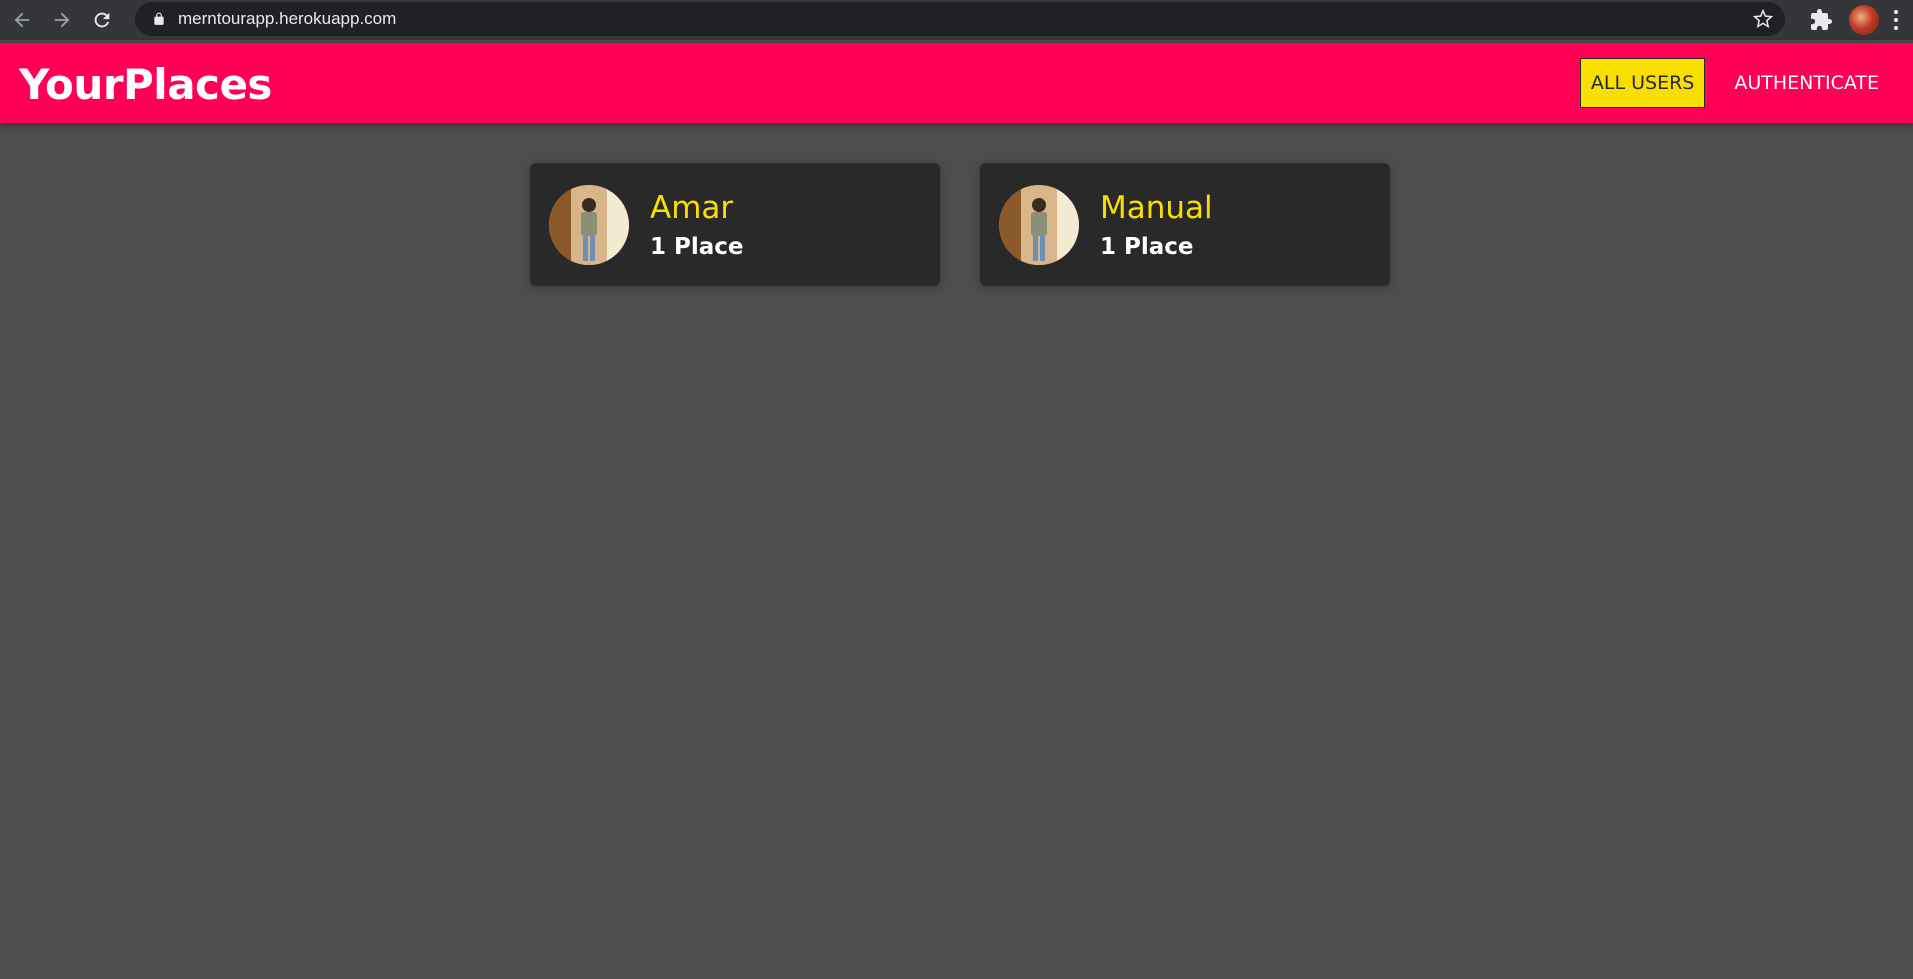 Image resolution: width=1913 pixels, height=979 pixels. I want to click on user-card-amar: Amar 1 Place, so click(735, 224).